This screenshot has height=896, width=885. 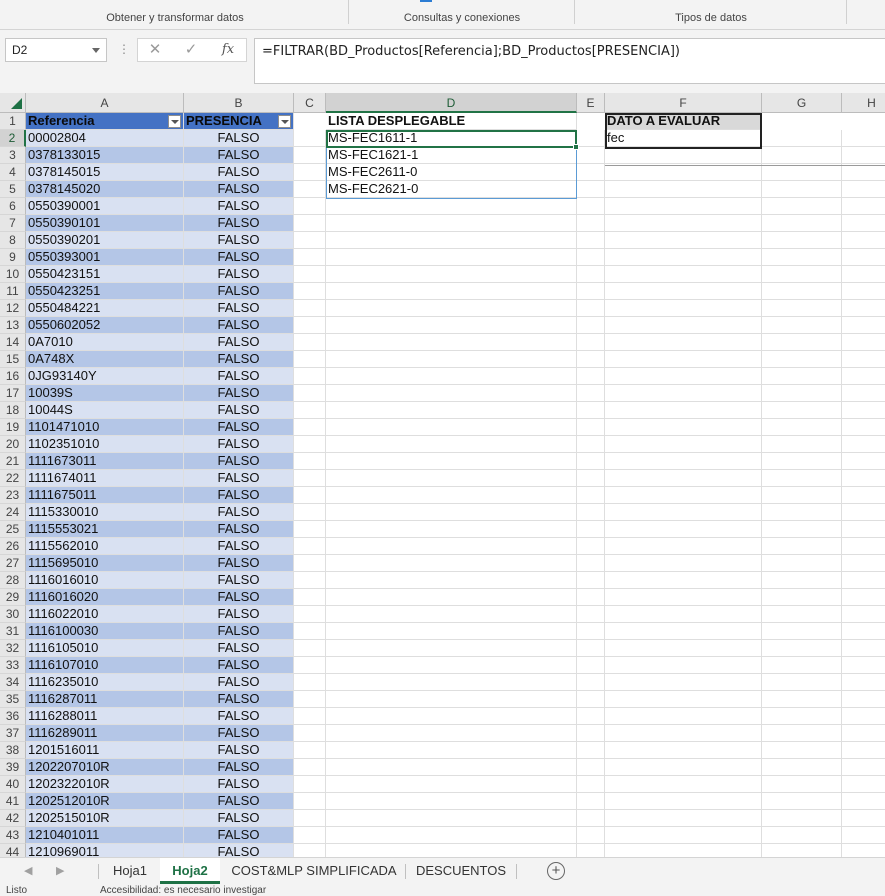 What do you see at coordinates (105, 682) in the screenshot?
I see `table-cell-referencia: 1116235010` at bounding box center [105, 682].